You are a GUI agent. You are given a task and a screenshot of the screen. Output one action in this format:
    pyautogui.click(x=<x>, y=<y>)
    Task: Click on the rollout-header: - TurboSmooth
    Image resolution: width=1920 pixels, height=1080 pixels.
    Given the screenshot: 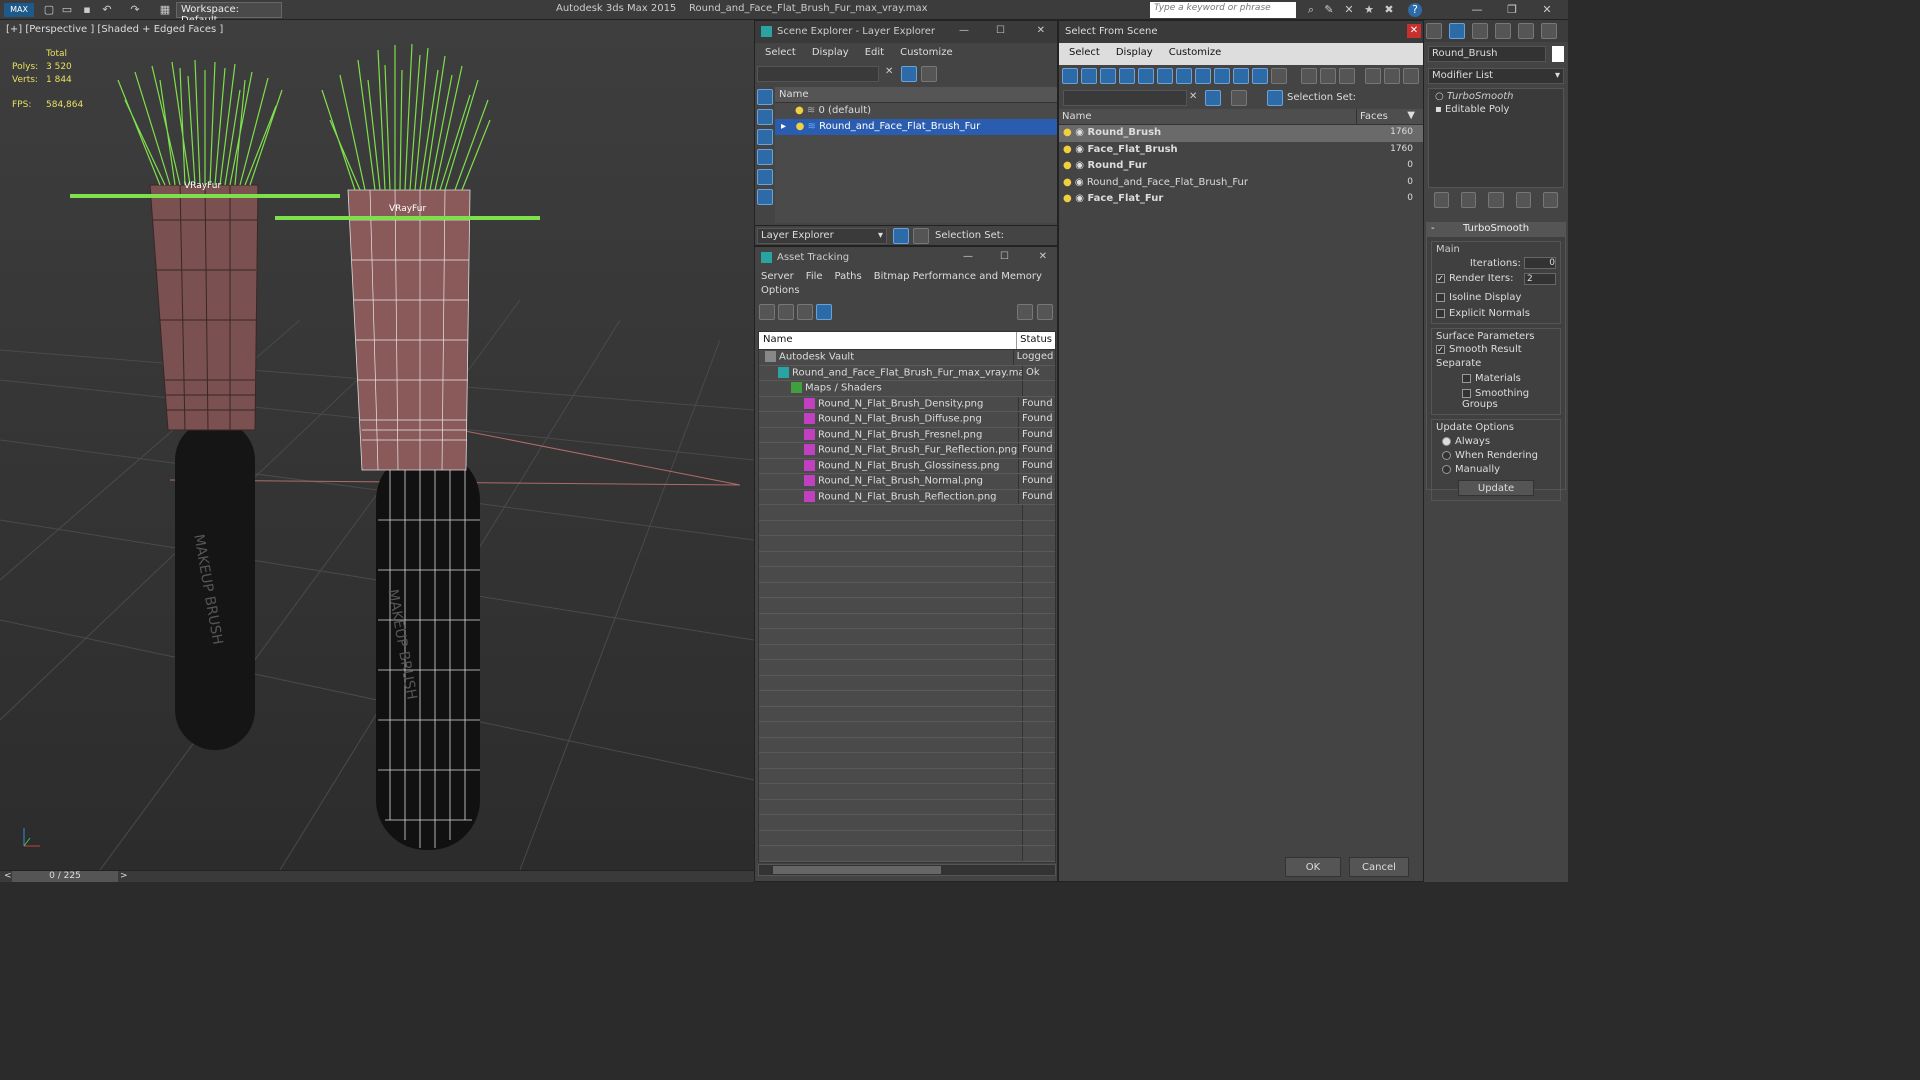 What is the action you would take?
    pyautogui.click(x=1496, y=230)
    